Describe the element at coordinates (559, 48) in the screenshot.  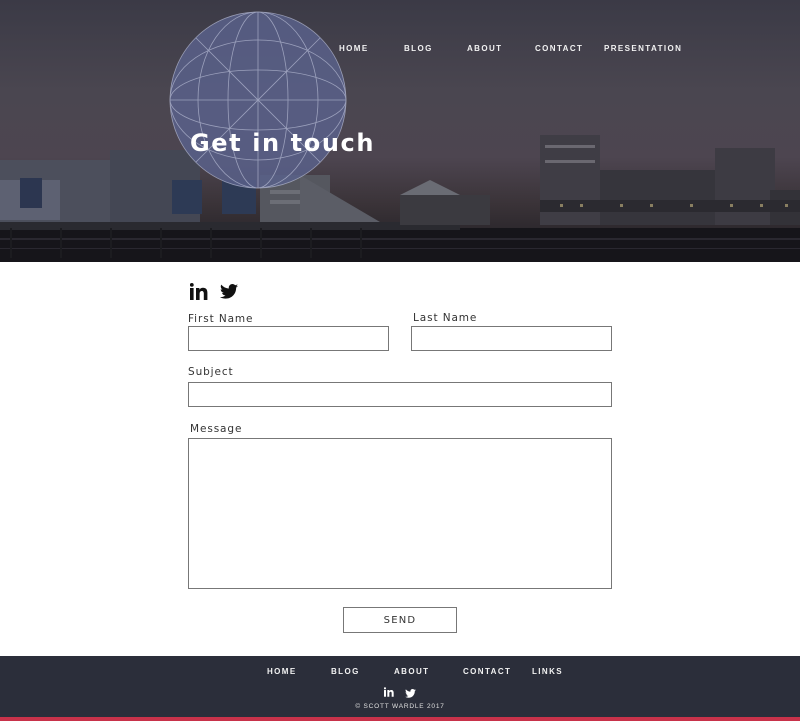
I see `nav-contact-link: CONTACT` at that location.